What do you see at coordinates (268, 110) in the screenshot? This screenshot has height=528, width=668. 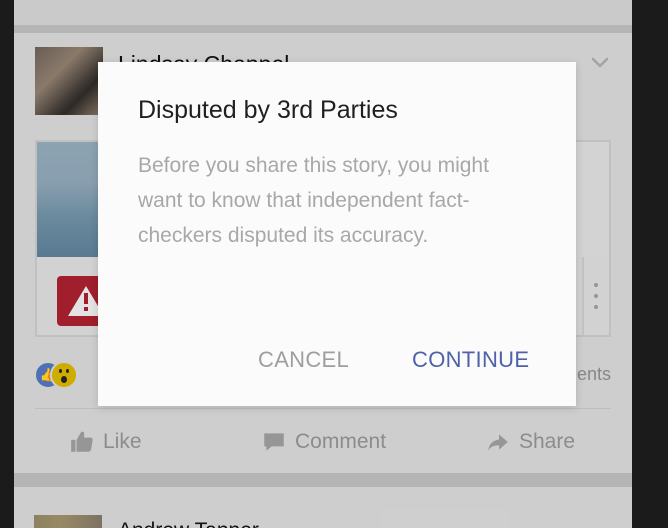 I see `dialog-title: Disputed by 3rd Parties` at bounding box center [268, 110].